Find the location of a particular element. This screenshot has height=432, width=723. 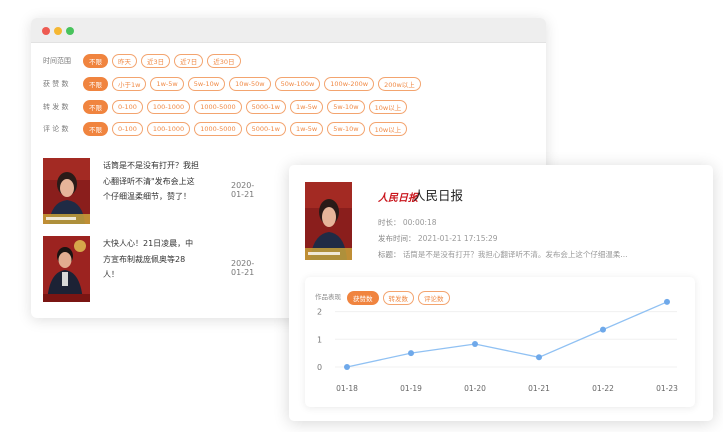

filter-label: 获 赞 数 is located at coordinates (56, 84).